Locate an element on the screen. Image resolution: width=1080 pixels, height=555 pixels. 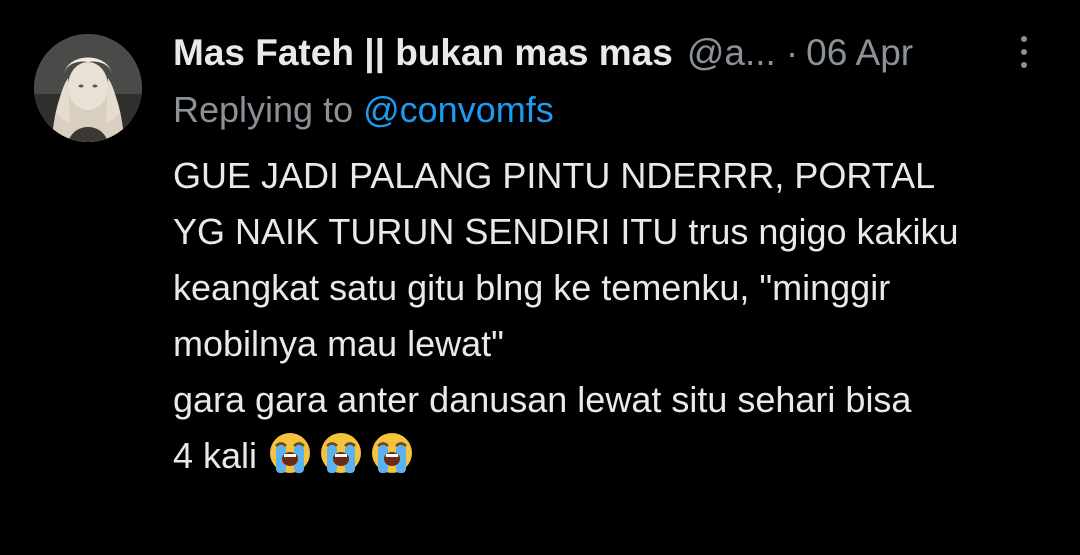
tweet-text-line: mobilnya mau lewat" is located at coordinates (338, 343).